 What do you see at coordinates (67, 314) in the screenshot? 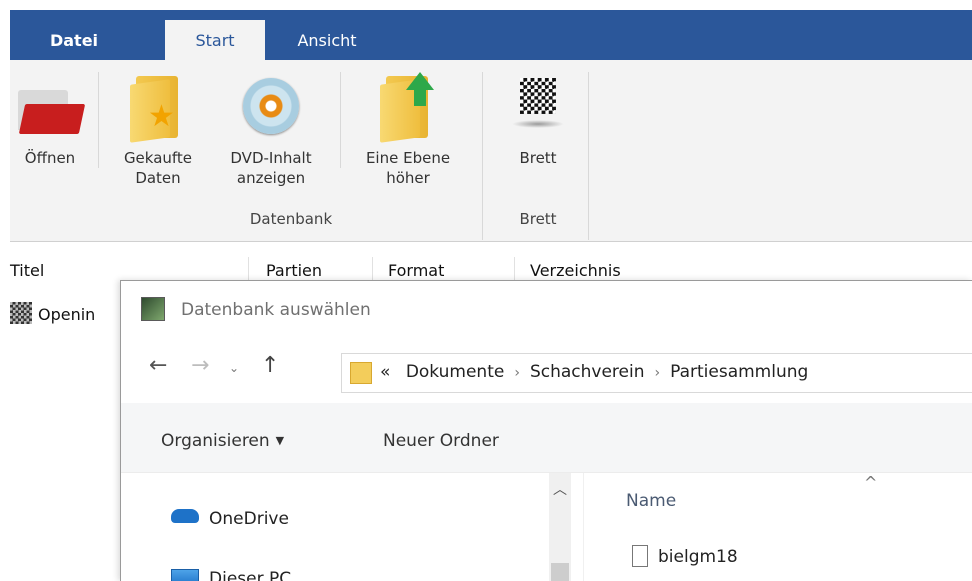
I see `list-item-title: Openin` at bounding box center [67, 314].